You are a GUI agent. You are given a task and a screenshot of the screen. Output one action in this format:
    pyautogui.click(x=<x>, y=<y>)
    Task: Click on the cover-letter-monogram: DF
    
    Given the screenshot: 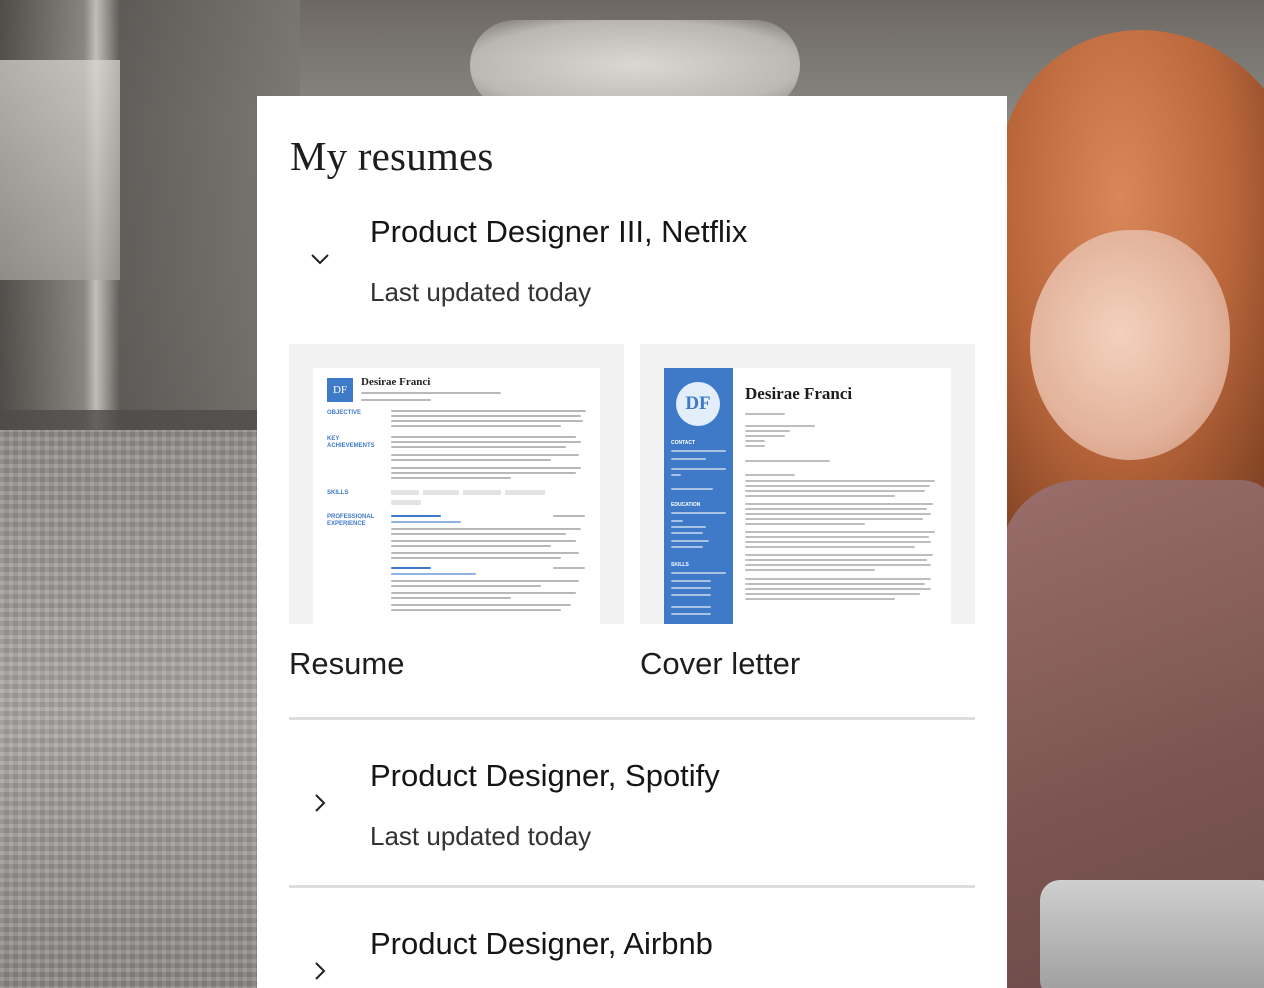 What is the action you would take?
    pyautogui.click(x=698, y=404)
    